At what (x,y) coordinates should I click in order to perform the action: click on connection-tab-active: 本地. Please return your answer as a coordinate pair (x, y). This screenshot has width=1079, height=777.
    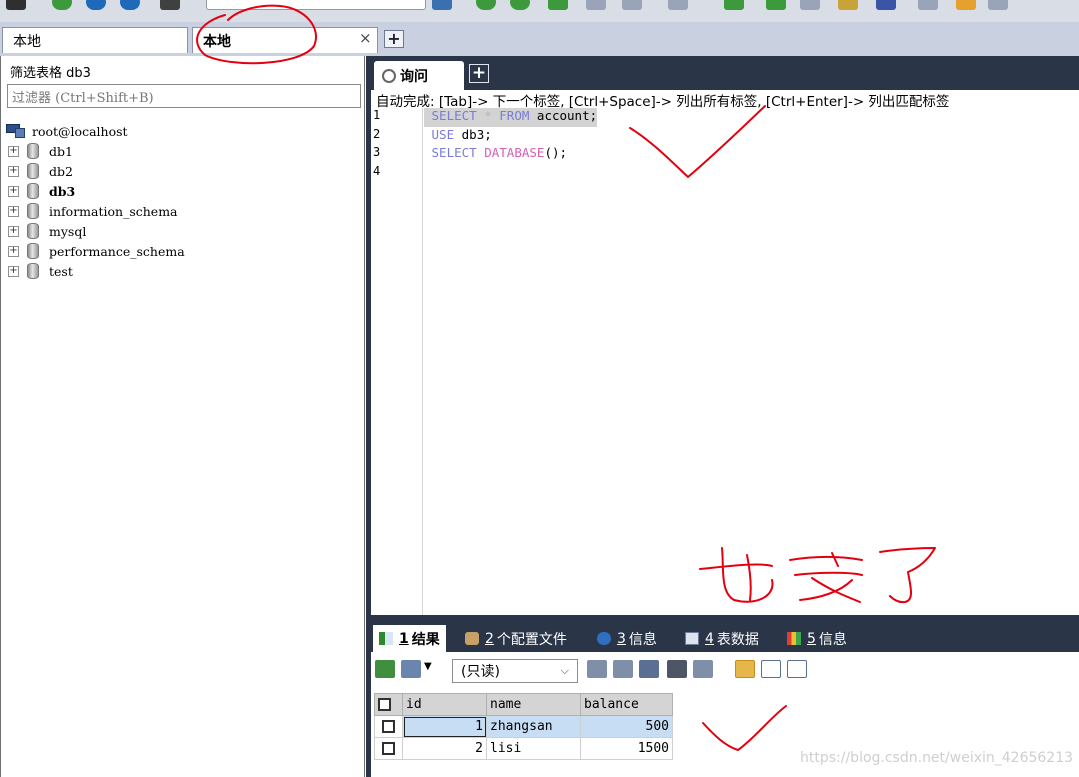
    Looking at the image, I should click on (285, 40).